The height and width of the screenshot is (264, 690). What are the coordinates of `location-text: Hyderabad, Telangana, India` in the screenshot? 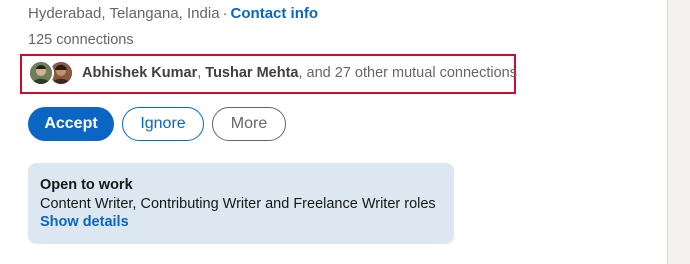 It's located at (124, 13).